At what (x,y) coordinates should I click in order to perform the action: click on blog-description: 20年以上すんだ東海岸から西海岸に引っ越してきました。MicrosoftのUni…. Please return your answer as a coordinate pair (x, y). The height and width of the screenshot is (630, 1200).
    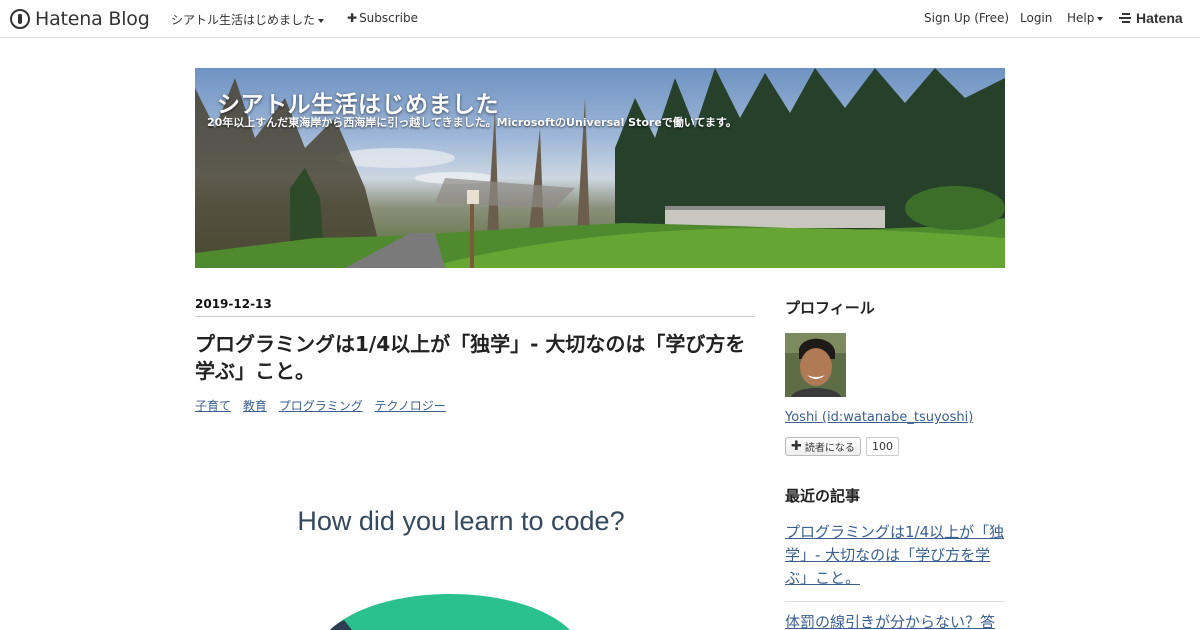
    Looking at the image, I should click on (472, 122).